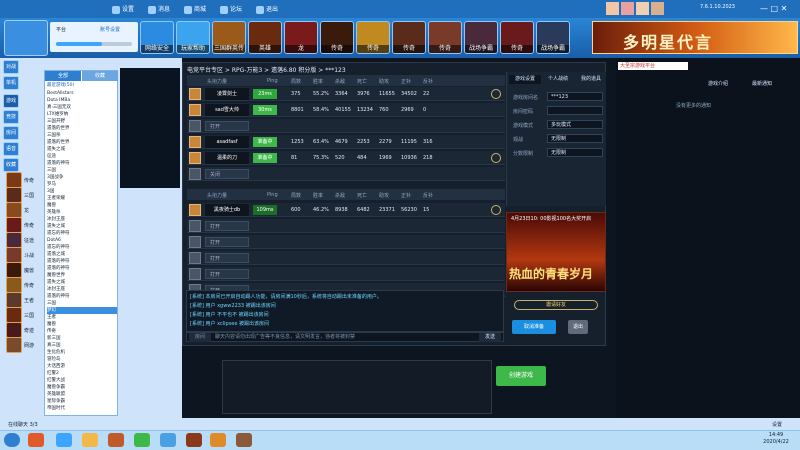 This screenshot has width=800, height=450. I want to click on window-controls: — □ ✕, so click(773, 8).